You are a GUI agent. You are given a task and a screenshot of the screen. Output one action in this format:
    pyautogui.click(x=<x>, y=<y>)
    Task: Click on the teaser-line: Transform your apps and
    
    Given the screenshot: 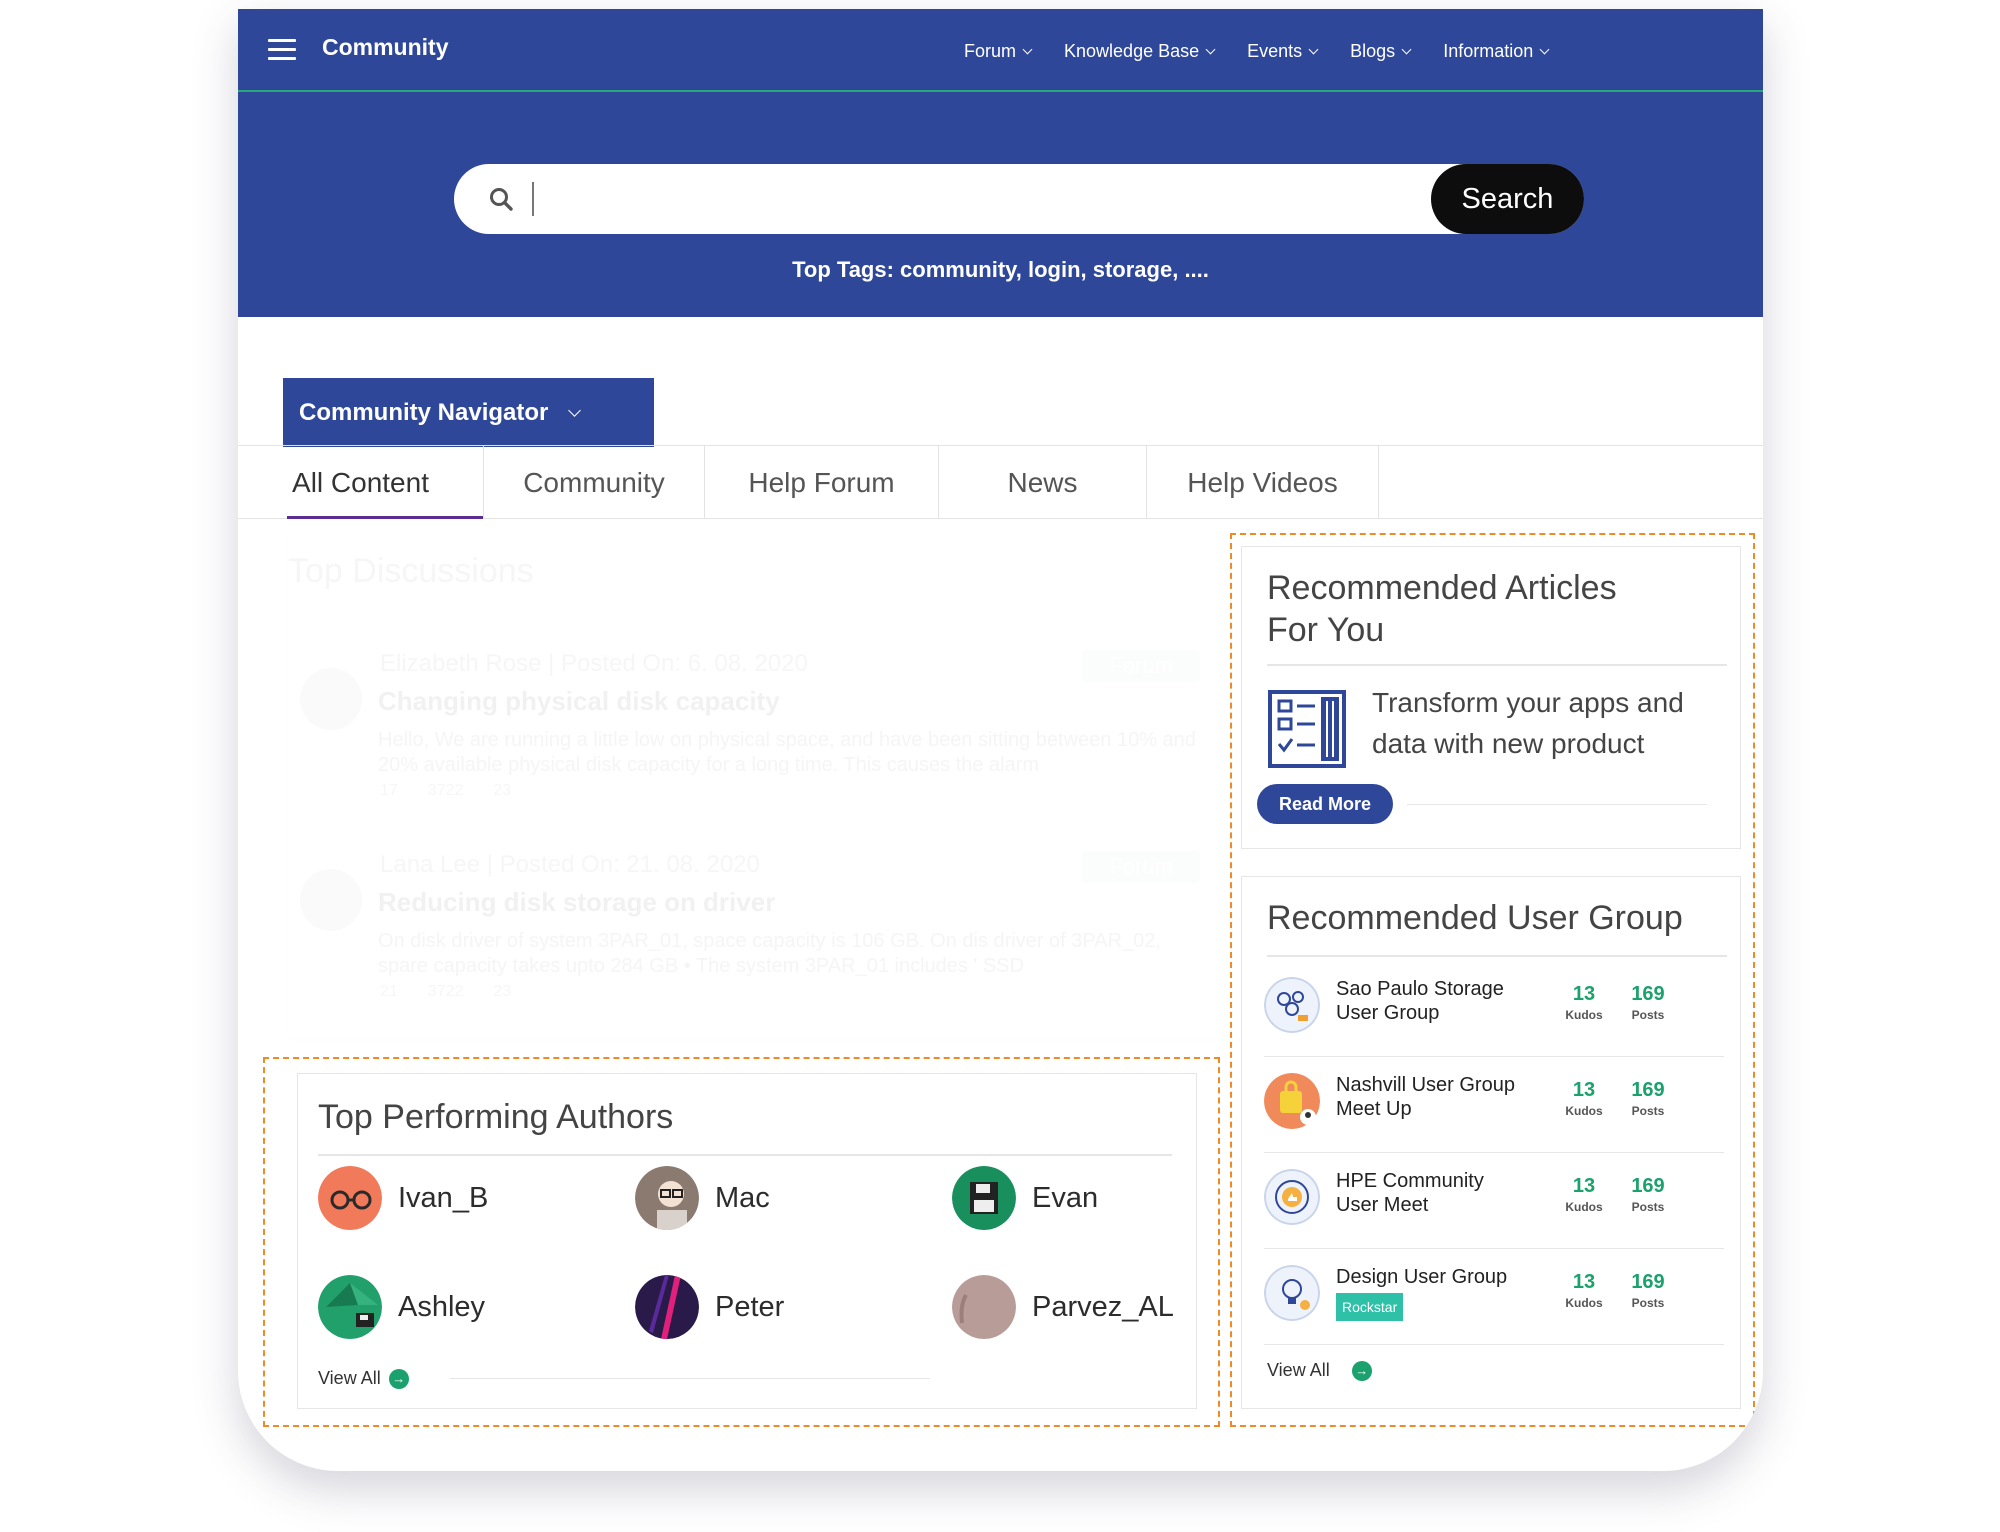 What is the action you would take?
    pyautogui.click(x=1528, y=702)
    